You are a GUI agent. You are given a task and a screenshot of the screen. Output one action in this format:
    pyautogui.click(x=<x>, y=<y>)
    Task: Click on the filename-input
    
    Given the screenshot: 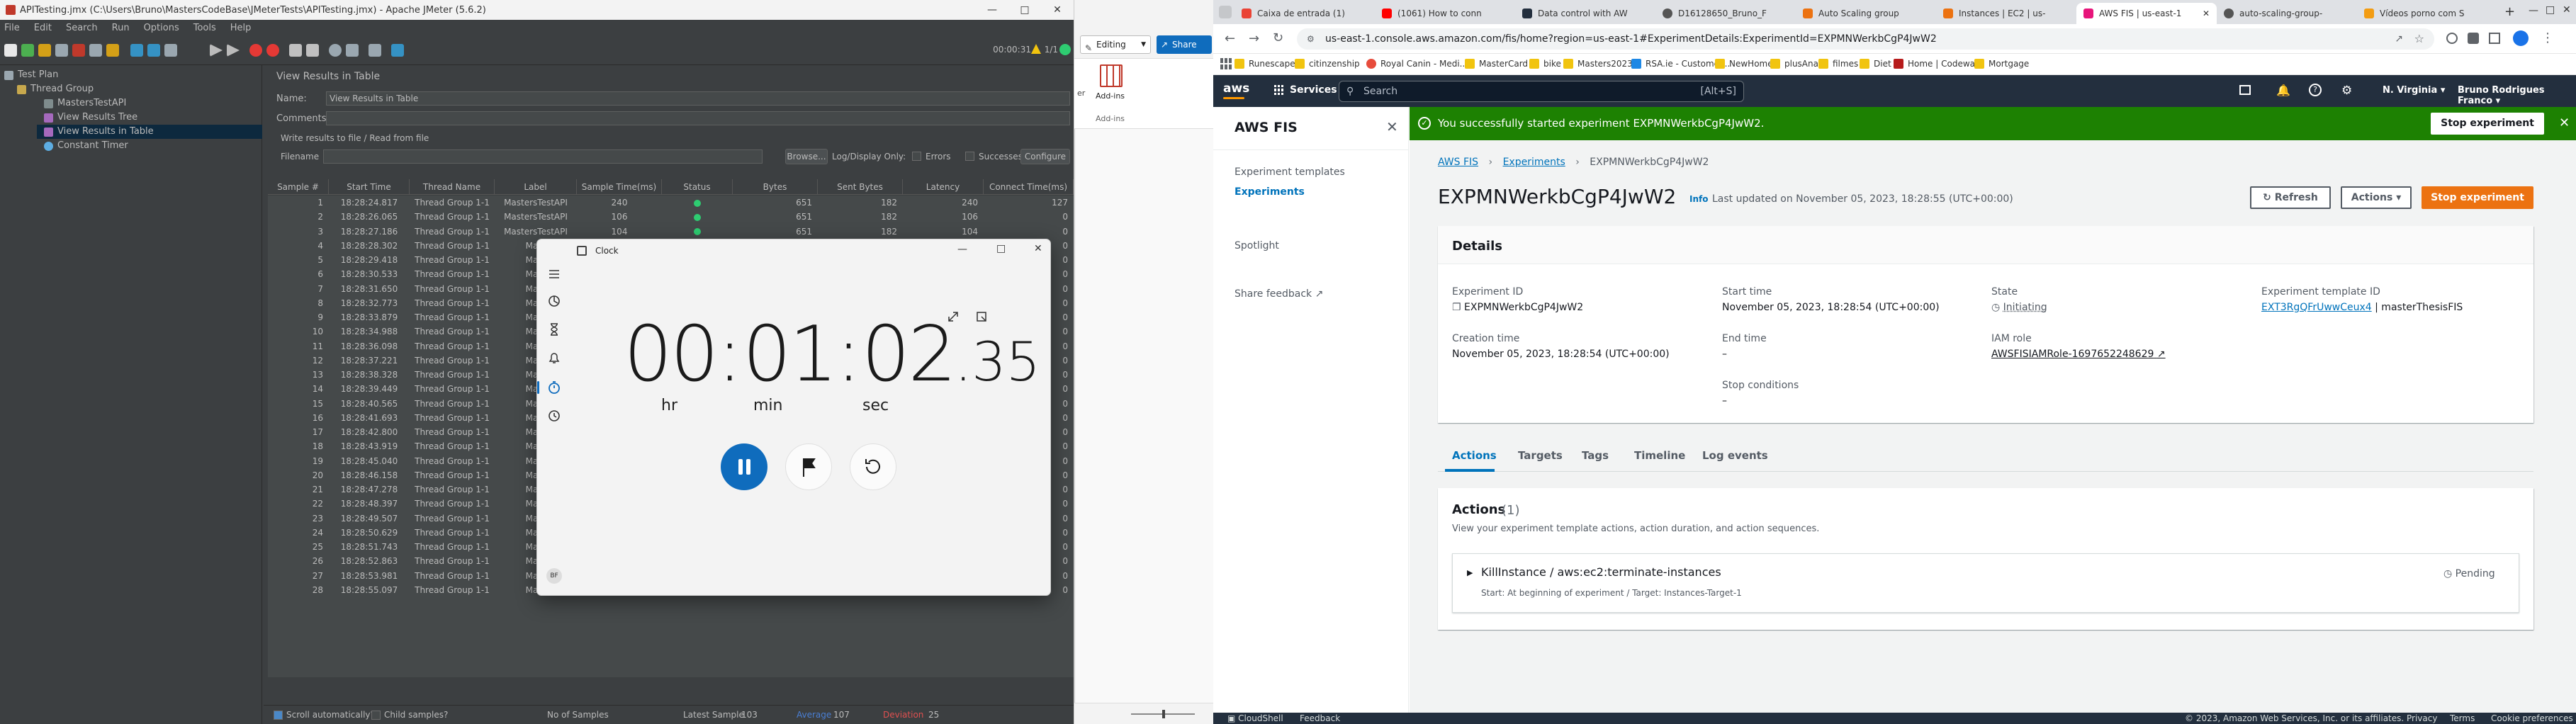 What is the action you would take?
    pyautogui.click(x=543, y=156)
    